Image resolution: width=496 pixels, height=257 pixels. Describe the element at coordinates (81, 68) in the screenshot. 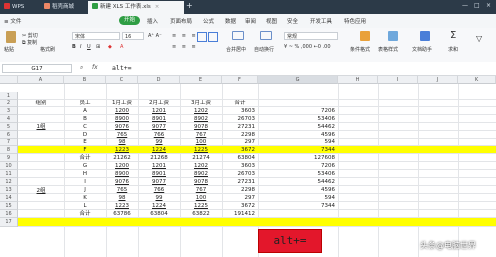

I see `zoom-icon: ⌕` at that location.